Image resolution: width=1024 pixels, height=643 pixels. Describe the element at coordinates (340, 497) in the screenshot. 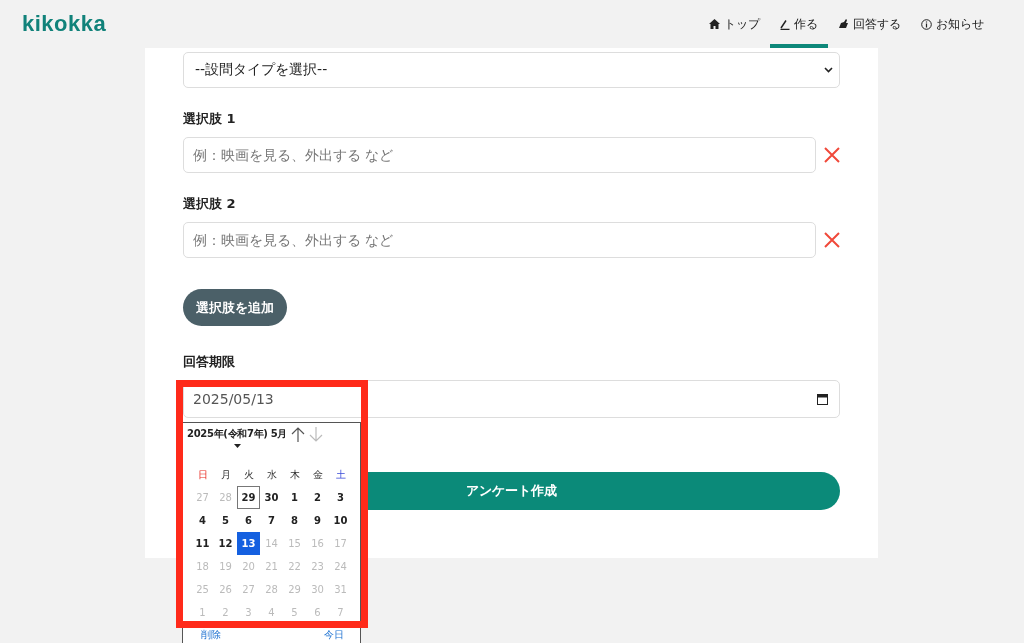

I see `calendar-day: 3` at that location.